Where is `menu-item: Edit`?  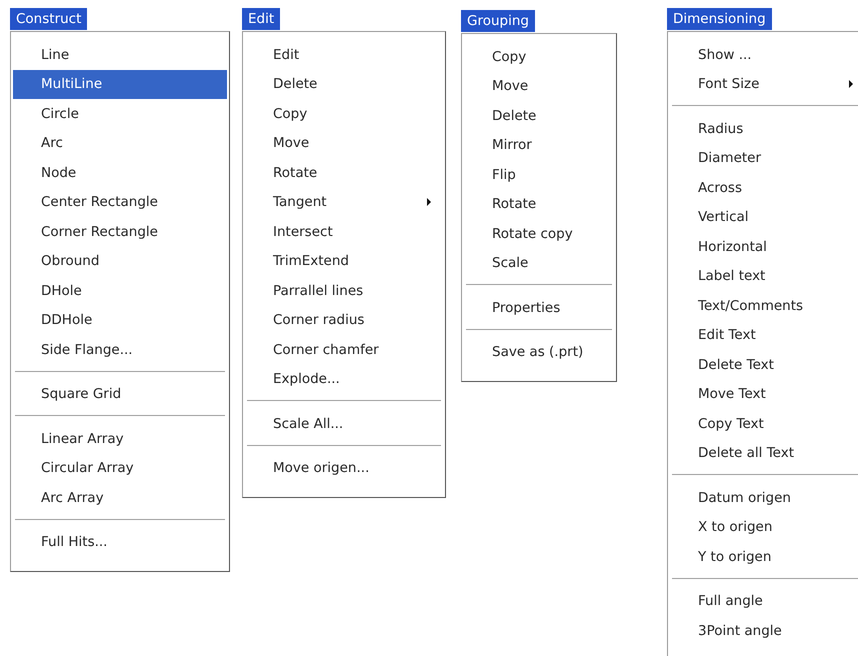
menu-item: Edit is located at coordinates (344, 55).